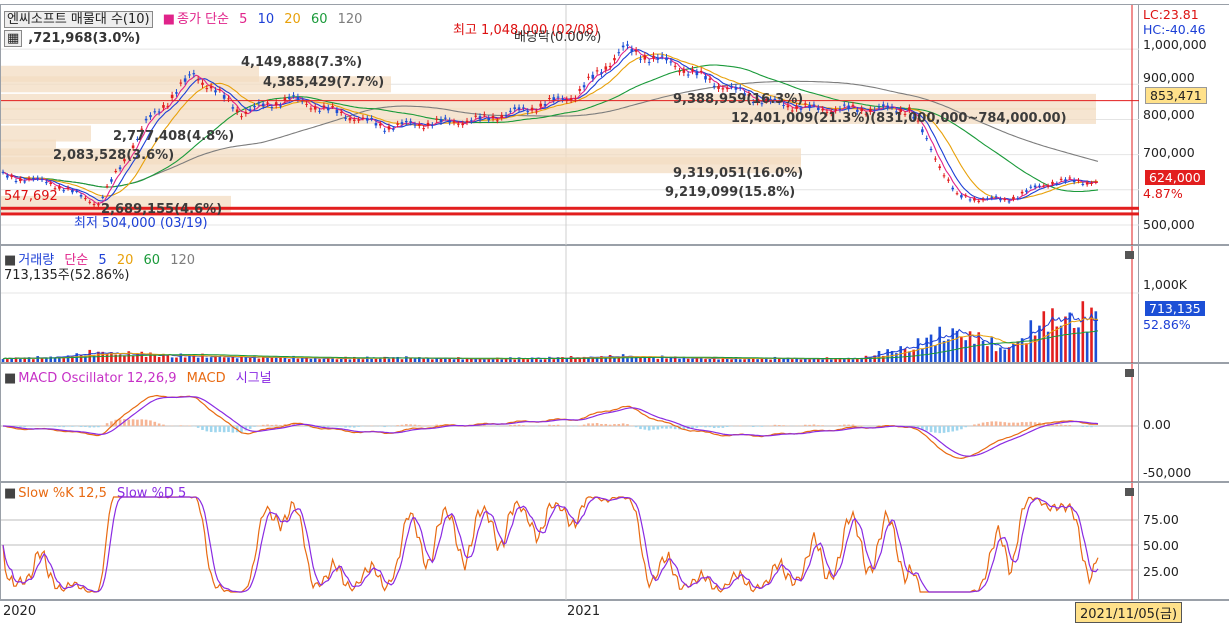 This screenshot has height=624, width=1229. I want to click on volume-profile-value: 4,385,429(7.7%), so click(323, 82).